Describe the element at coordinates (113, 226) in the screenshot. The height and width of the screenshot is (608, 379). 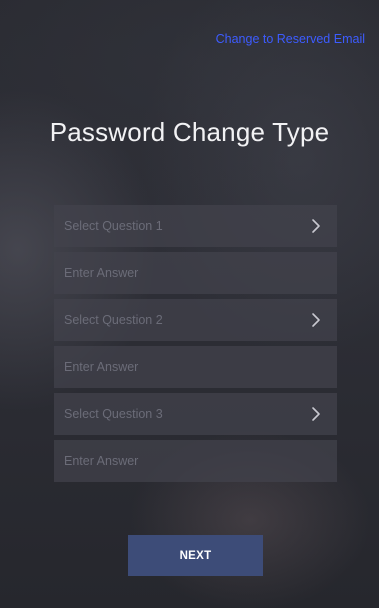
I see `select-question-1-label: Select Question 1` at that location.